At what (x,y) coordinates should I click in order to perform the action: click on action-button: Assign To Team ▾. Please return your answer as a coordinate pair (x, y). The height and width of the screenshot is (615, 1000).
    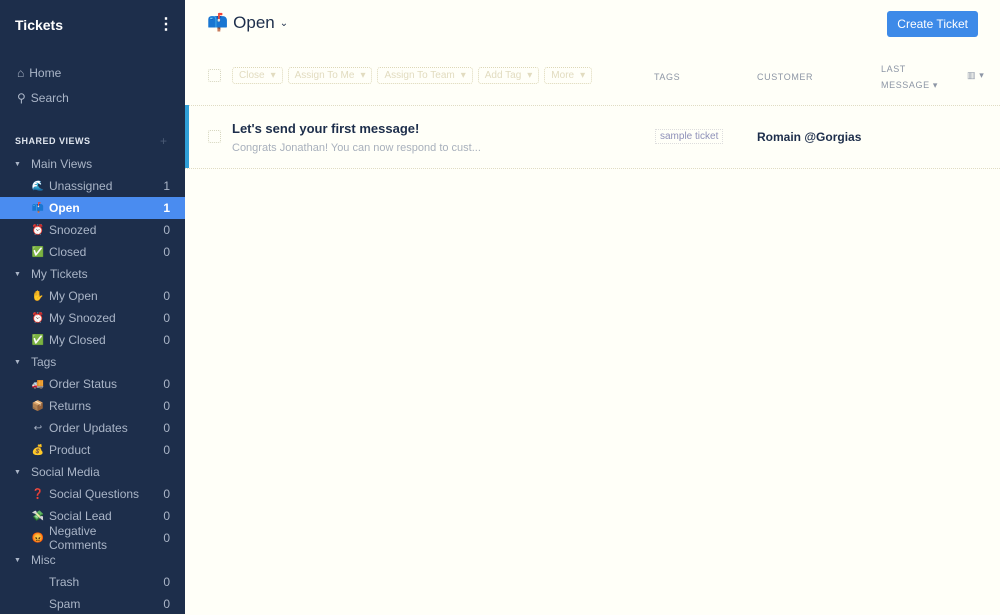
    Looking at the image, I should click on (425, 75).